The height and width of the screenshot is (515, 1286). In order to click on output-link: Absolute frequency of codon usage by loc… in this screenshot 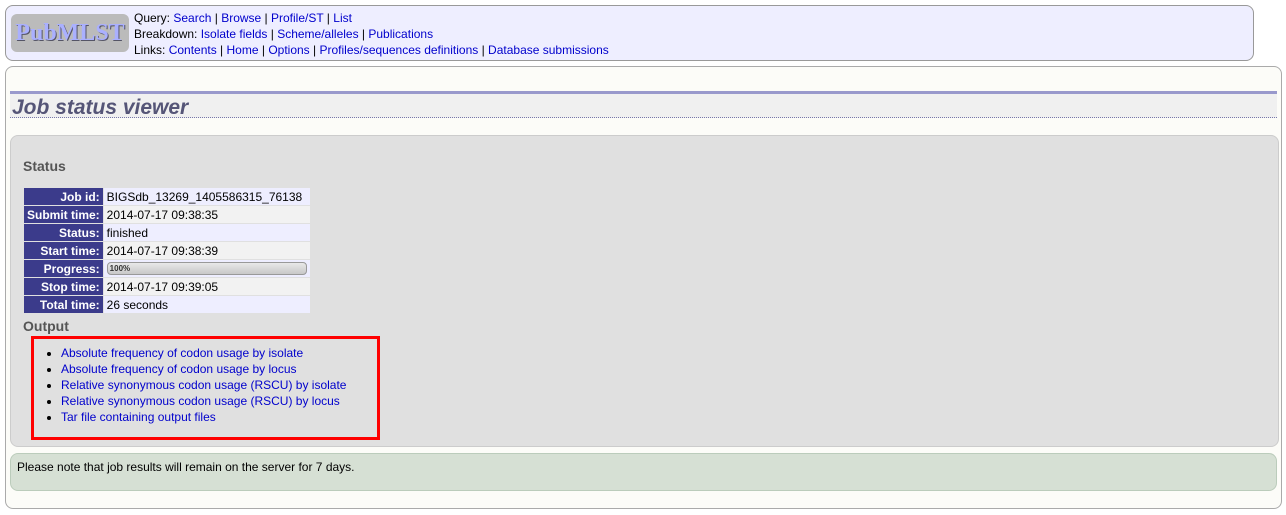, I will do `click(179, 369)`.